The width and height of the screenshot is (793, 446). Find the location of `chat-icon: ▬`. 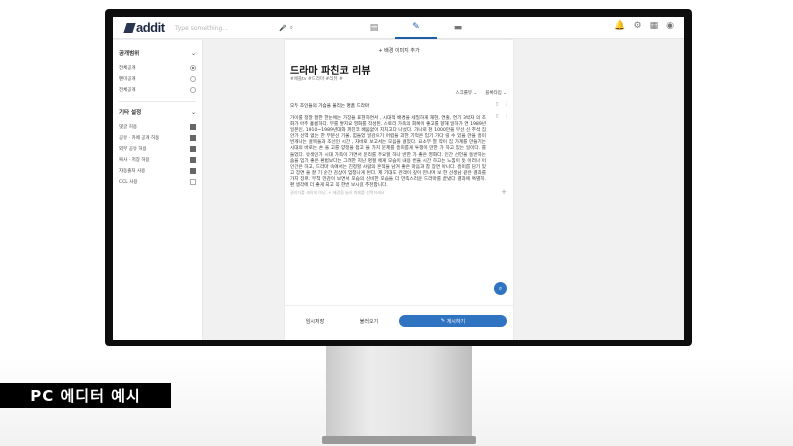

chat-icon: ▬ is located at coordinates (458, 28).